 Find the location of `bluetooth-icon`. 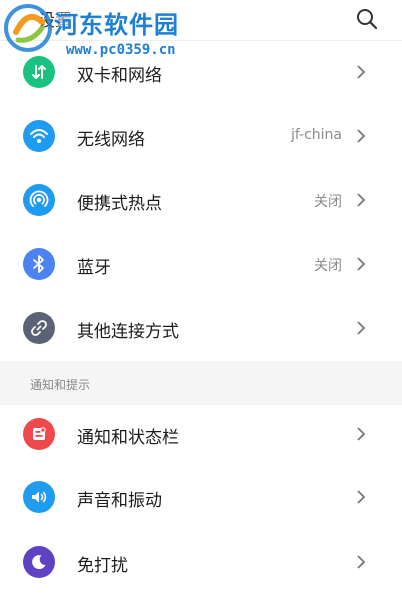

bluetooth-icon is located at coordinates (39, 264).